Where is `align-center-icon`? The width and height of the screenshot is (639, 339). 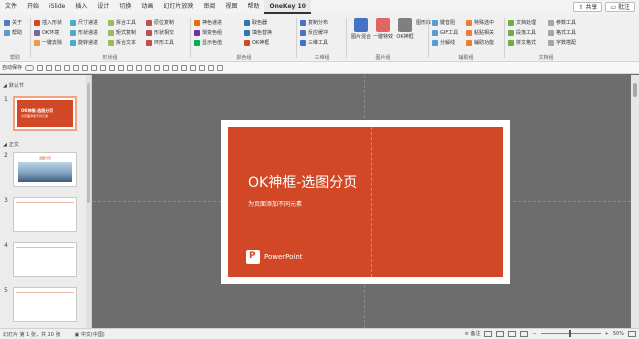 align-center-icon is located at coordinates (85, 67).